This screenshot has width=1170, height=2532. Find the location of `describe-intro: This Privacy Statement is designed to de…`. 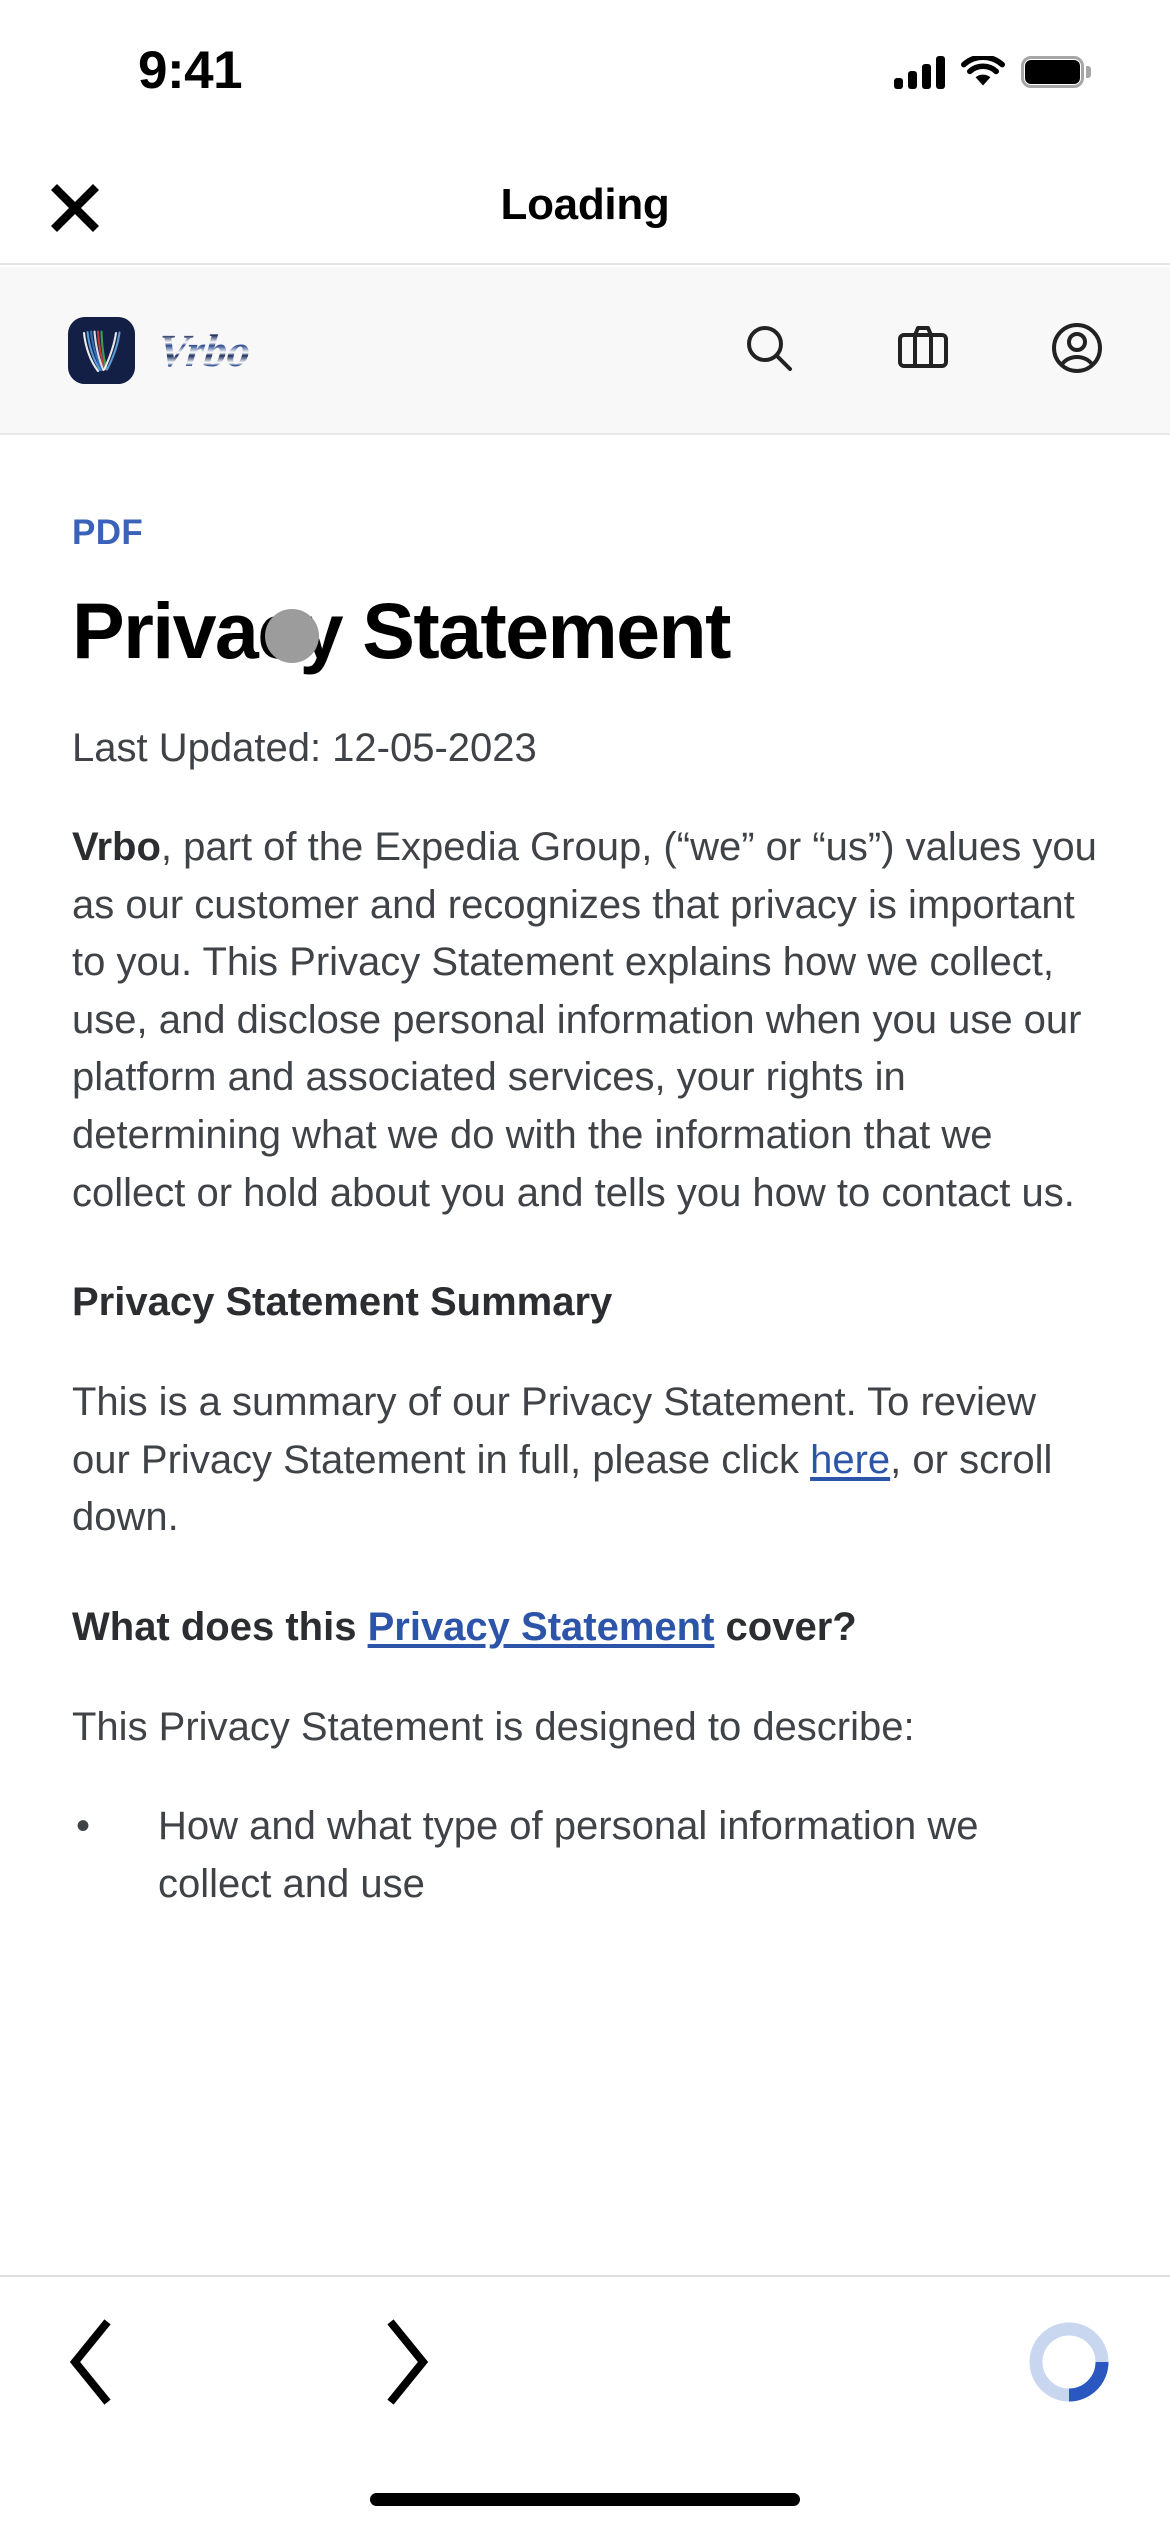

describe-intro: This Privacy Statement is designed to de… is located at coordinates (493, 1726).